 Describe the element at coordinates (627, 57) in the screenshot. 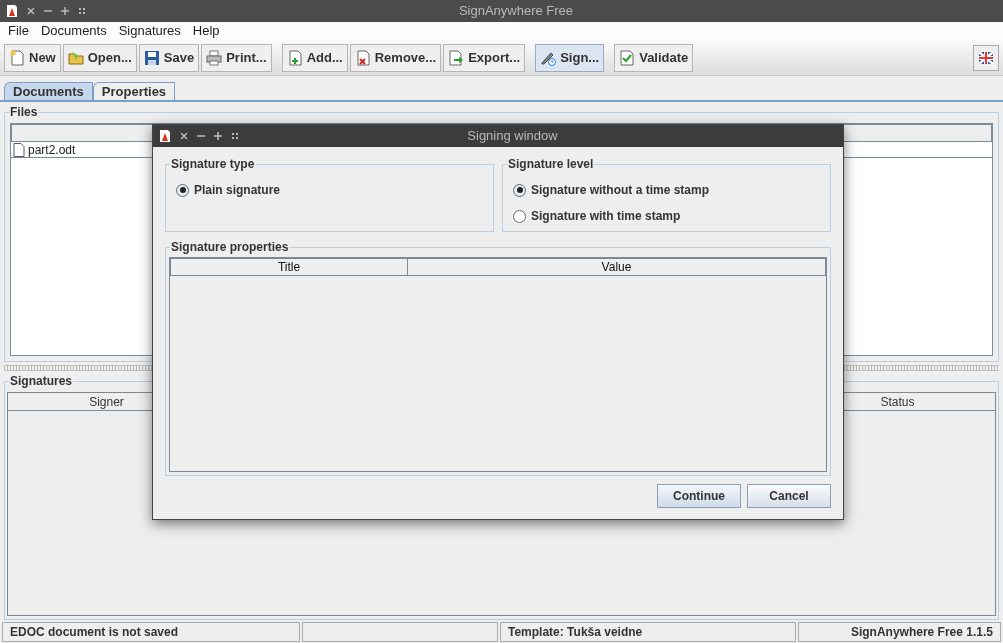

I see `document-check-icon` at that location.